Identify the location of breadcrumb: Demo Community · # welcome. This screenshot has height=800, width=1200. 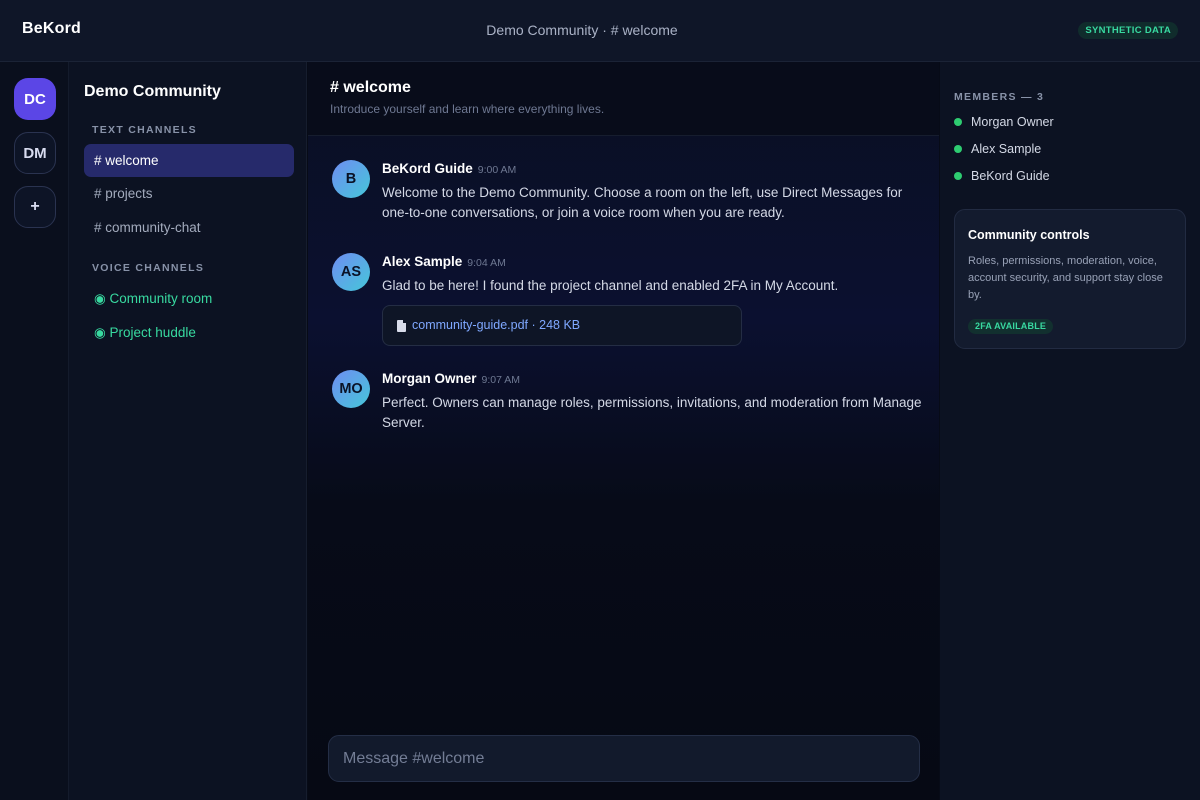
(582, 30).